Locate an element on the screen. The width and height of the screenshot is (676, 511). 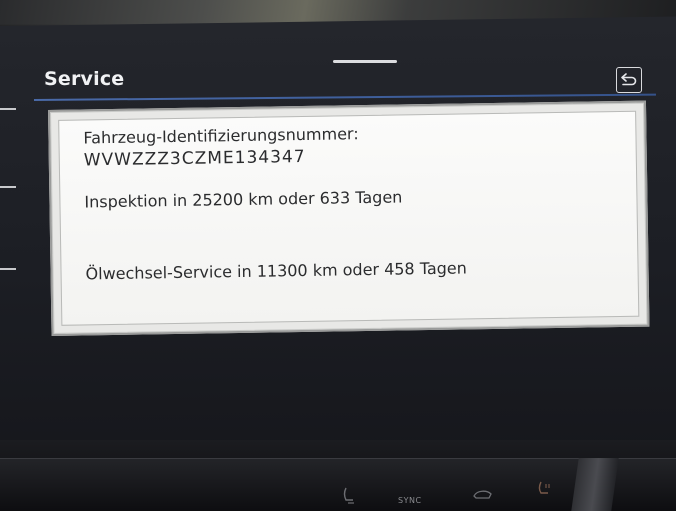
sync-button-label: SYNC is located at coordinates (410, 501).